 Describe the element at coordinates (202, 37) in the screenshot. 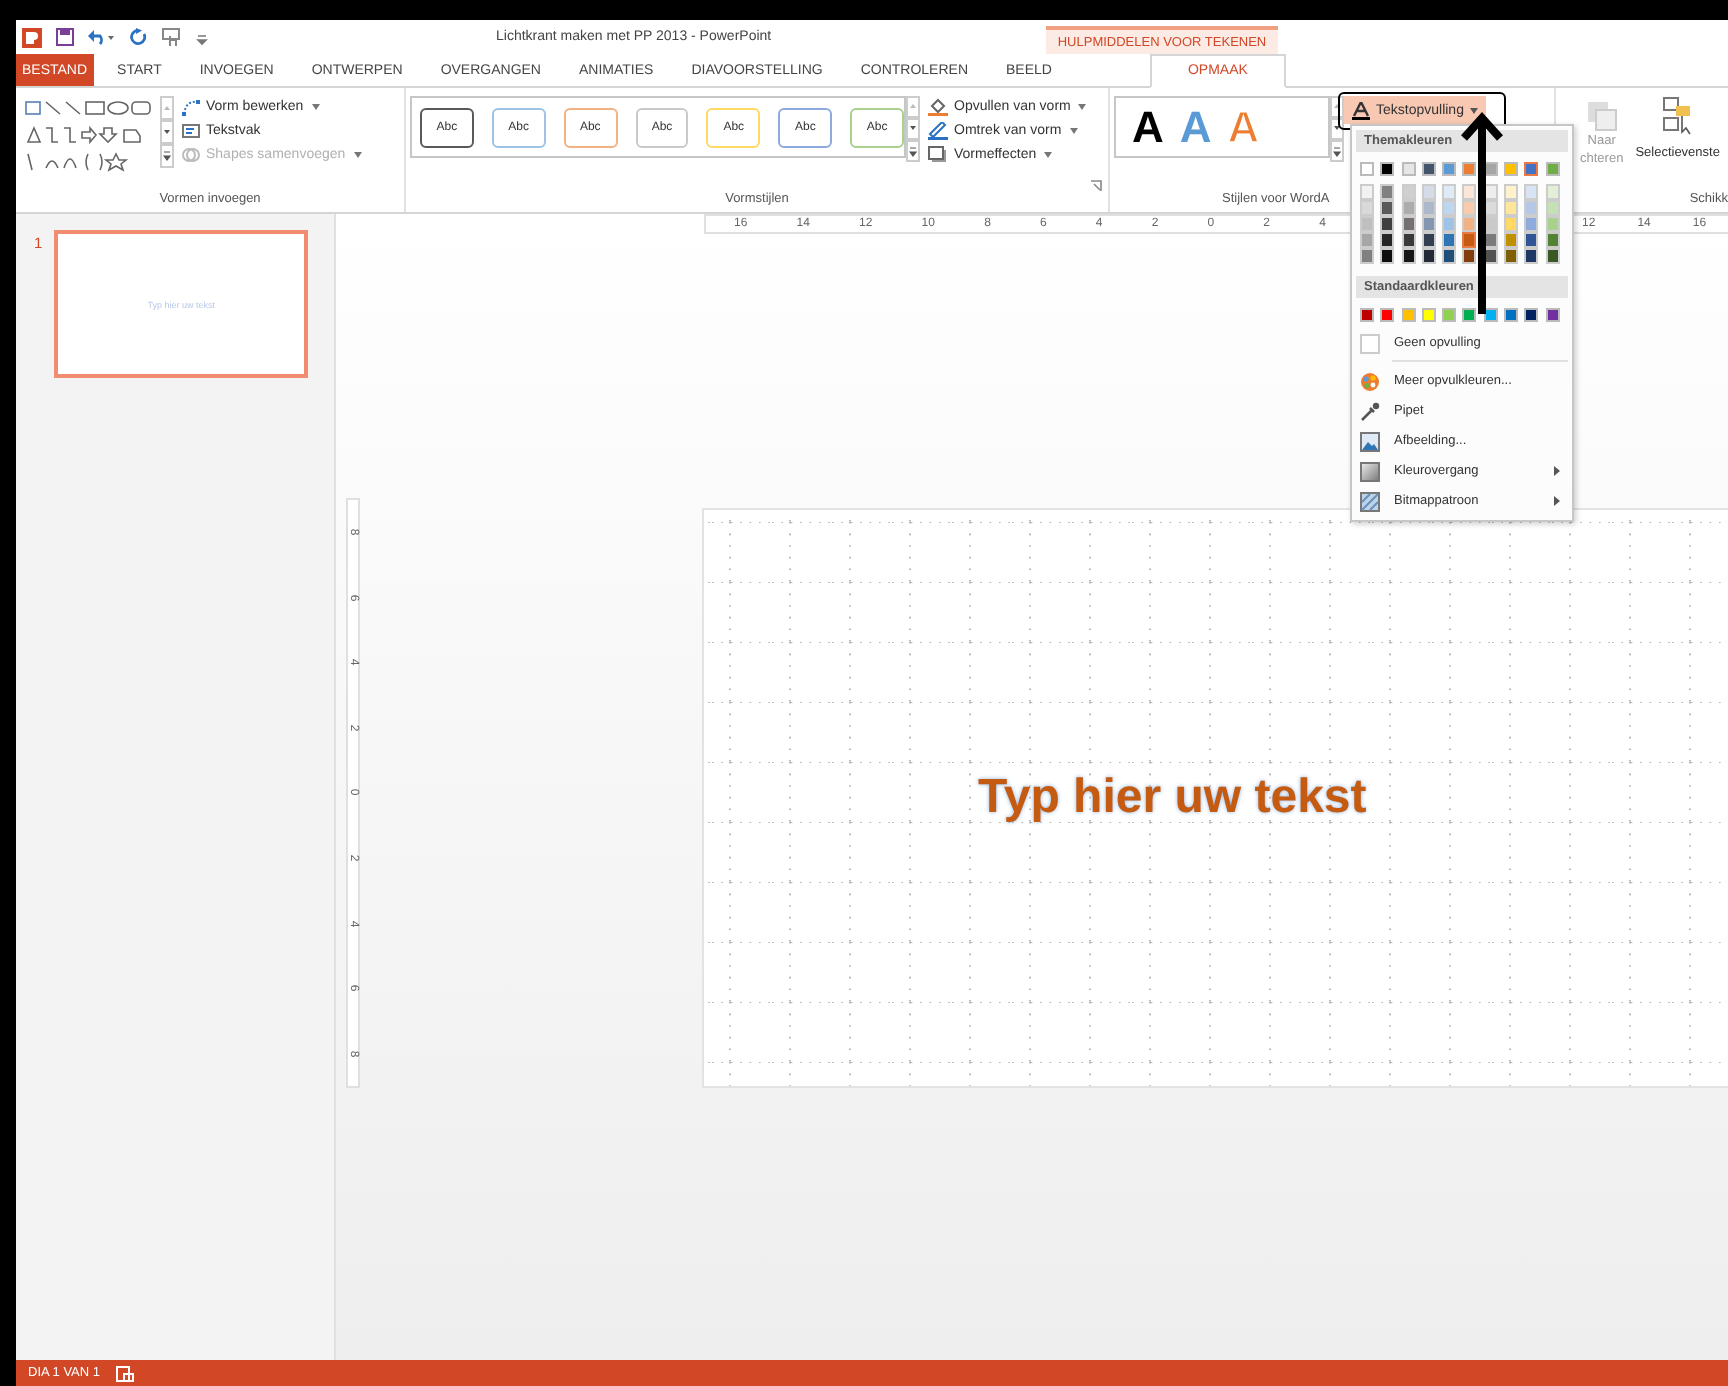

I see `customize-icon` at that location.